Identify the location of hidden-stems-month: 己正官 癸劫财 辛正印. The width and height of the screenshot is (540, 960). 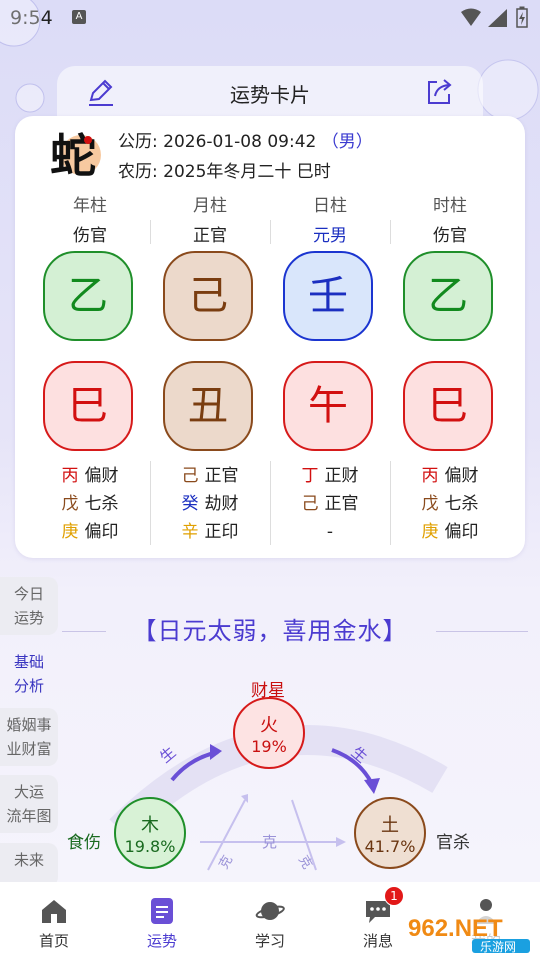
(210, 504).